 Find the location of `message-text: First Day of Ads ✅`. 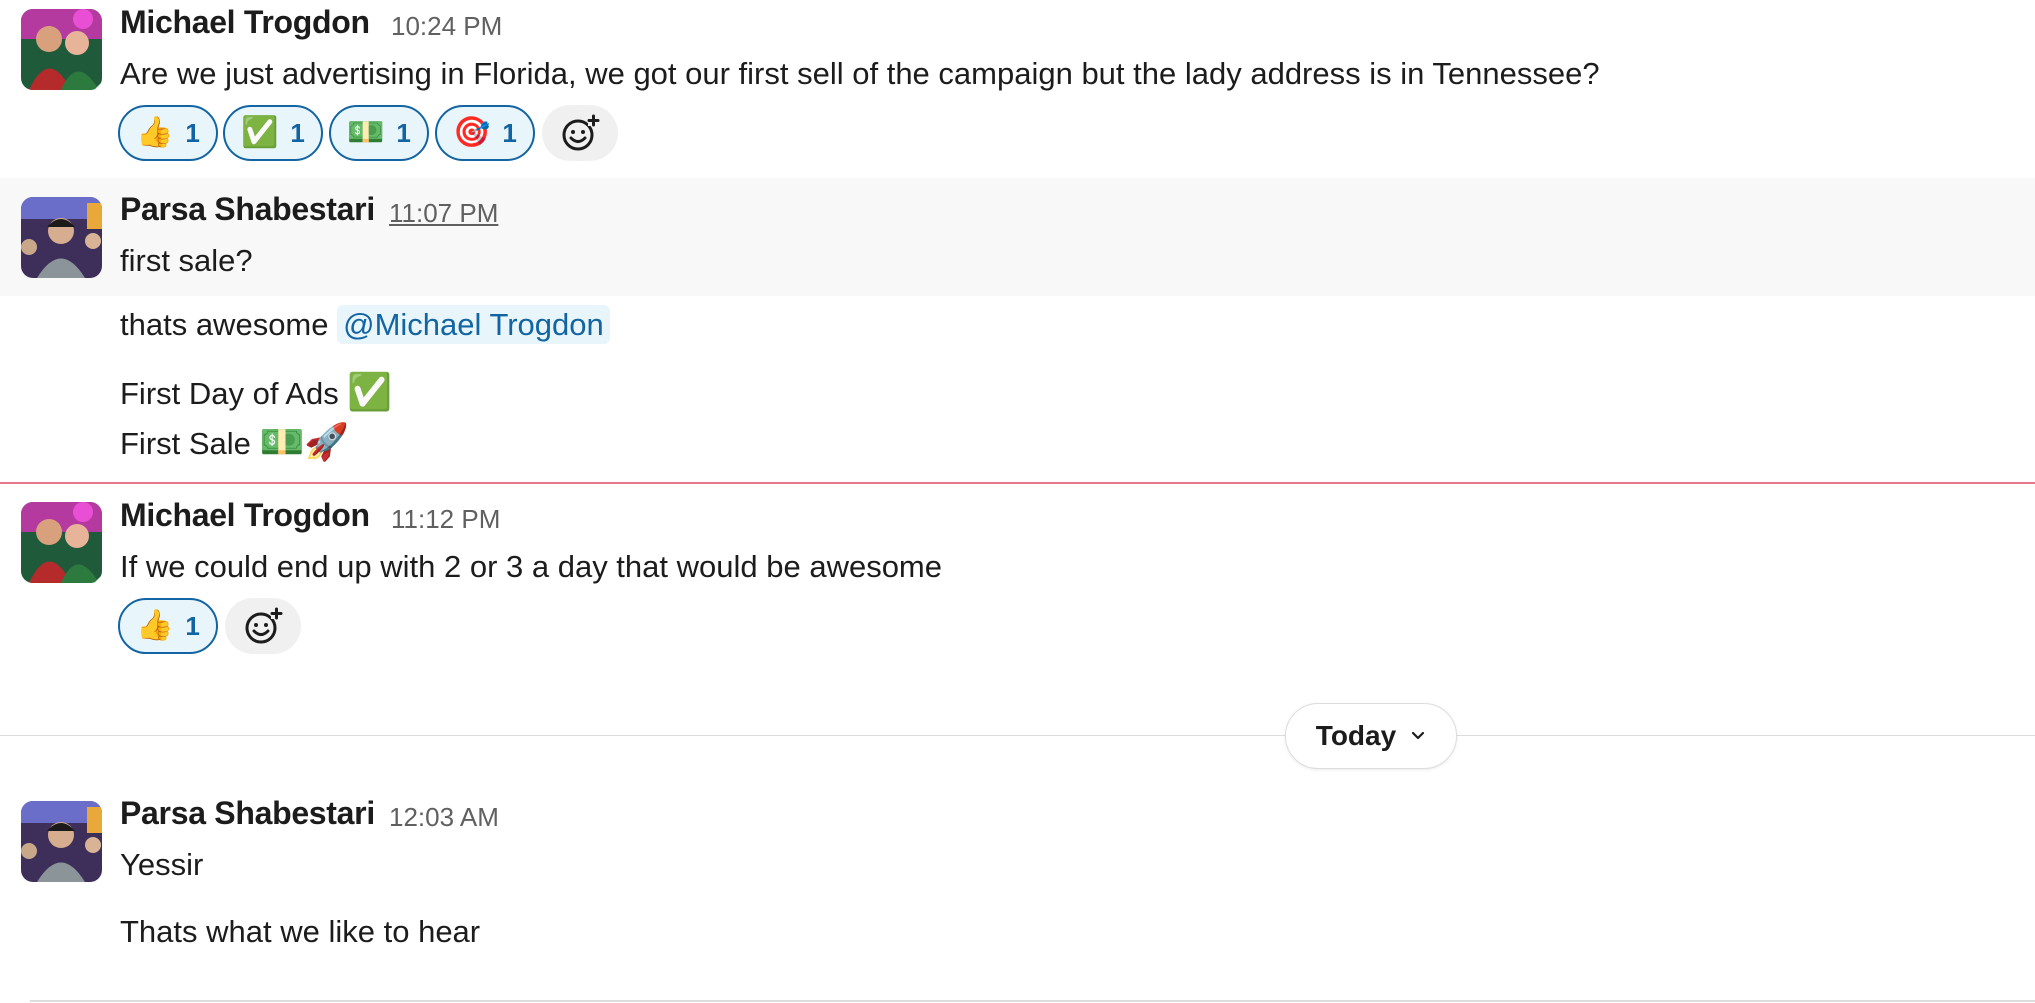

message-text: First Day of Ads ✅ is located at coordinates (256, 393).